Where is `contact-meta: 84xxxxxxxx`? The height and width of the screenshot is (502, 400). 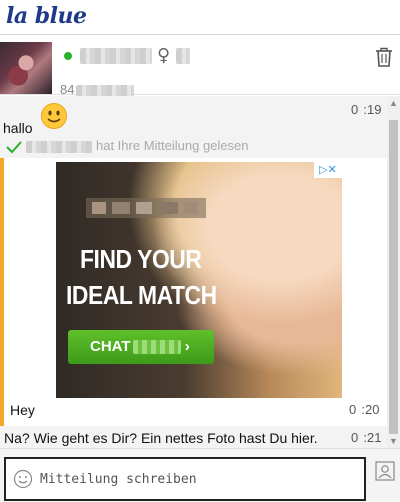
contact-meta: 84xxxxxxxx is located at coordinates (97, 89).